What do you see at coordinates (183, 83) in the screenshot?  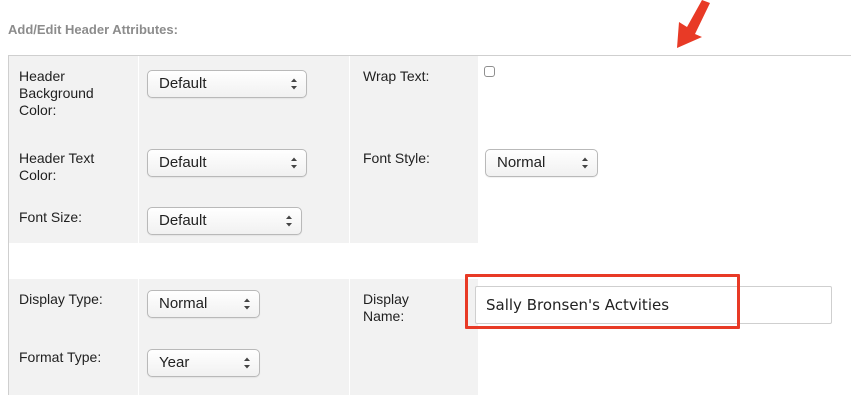 I see `header-background-color-value: Default` at bounding box center [183, 83].